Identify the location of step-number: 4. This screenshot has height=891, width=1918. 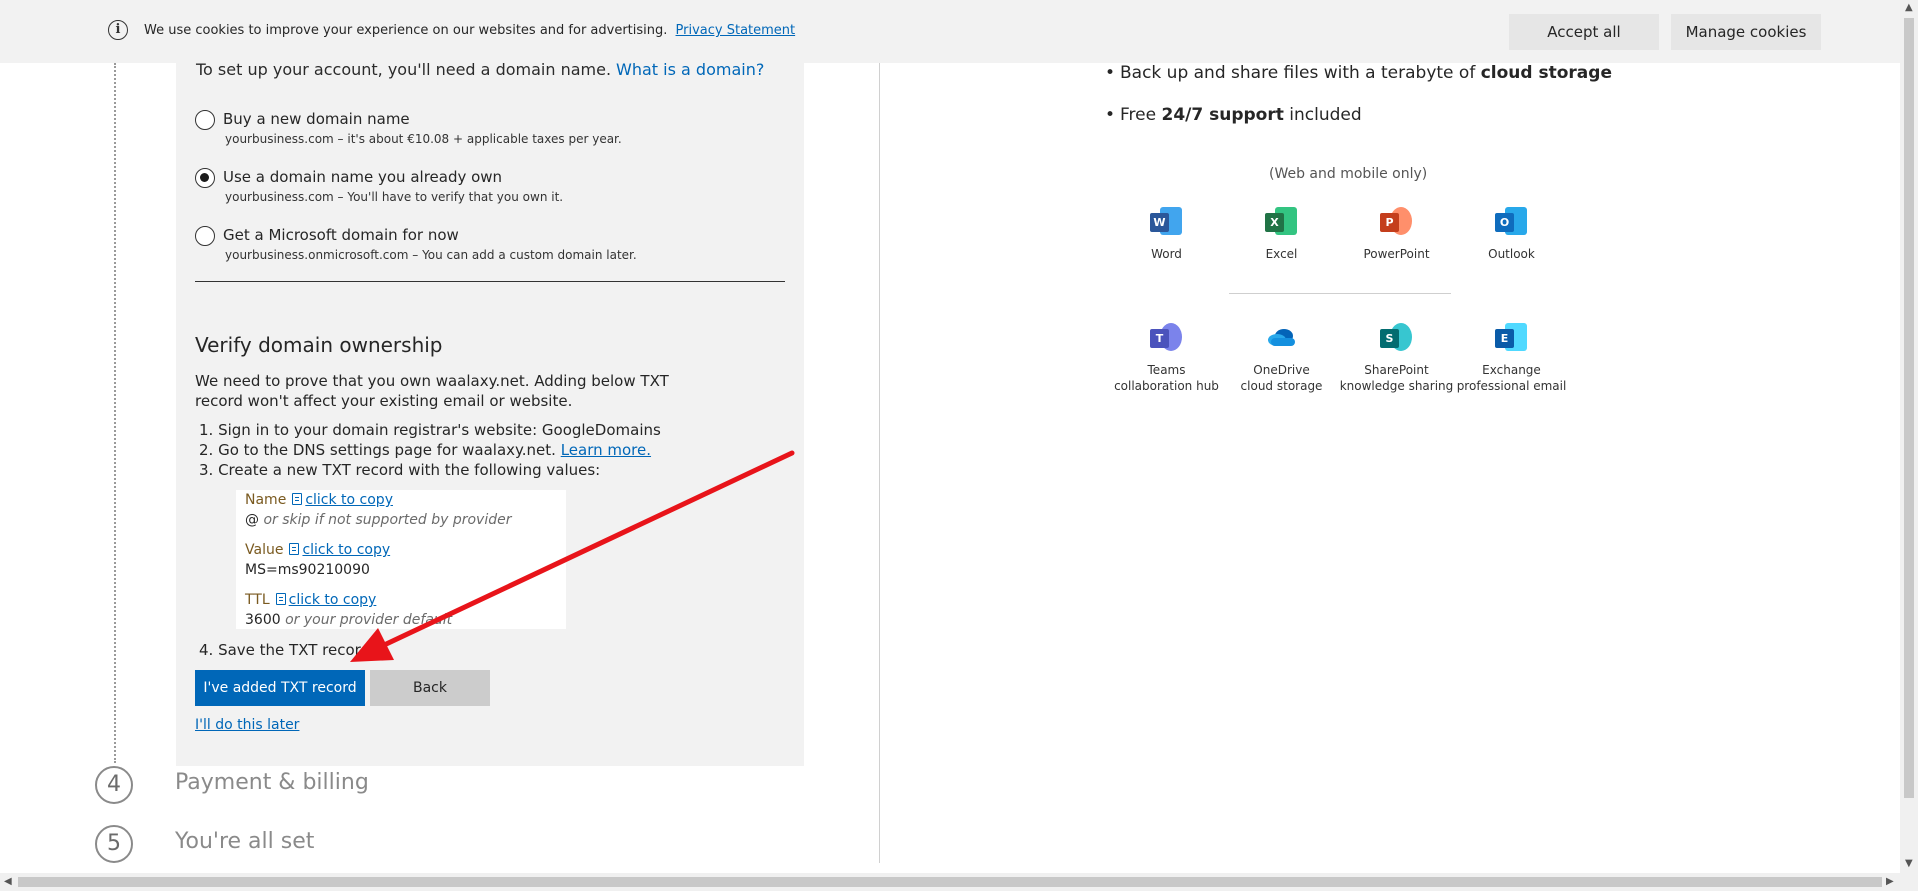
(114, 785).